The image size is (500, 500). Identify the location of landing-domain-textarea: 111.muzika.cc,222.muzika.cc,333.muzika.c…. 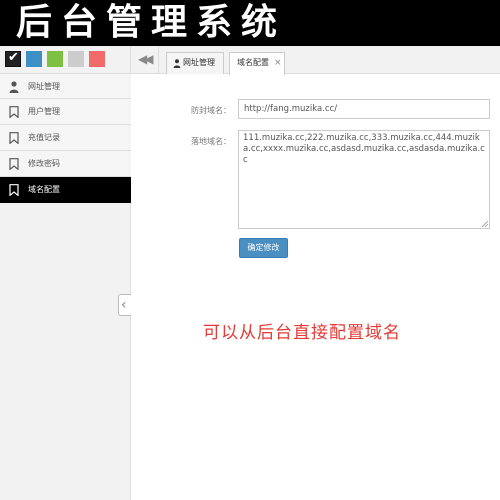
(364, 179).